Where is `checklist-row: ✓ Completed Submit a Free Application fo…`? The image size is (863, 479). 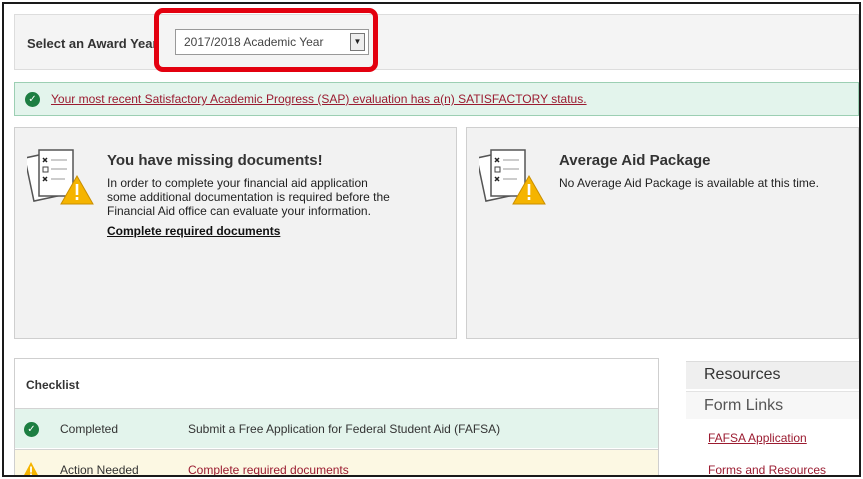
checklist-row: ✓ Completed Submit a Free Application fo… is located at coordinates (336, 428).